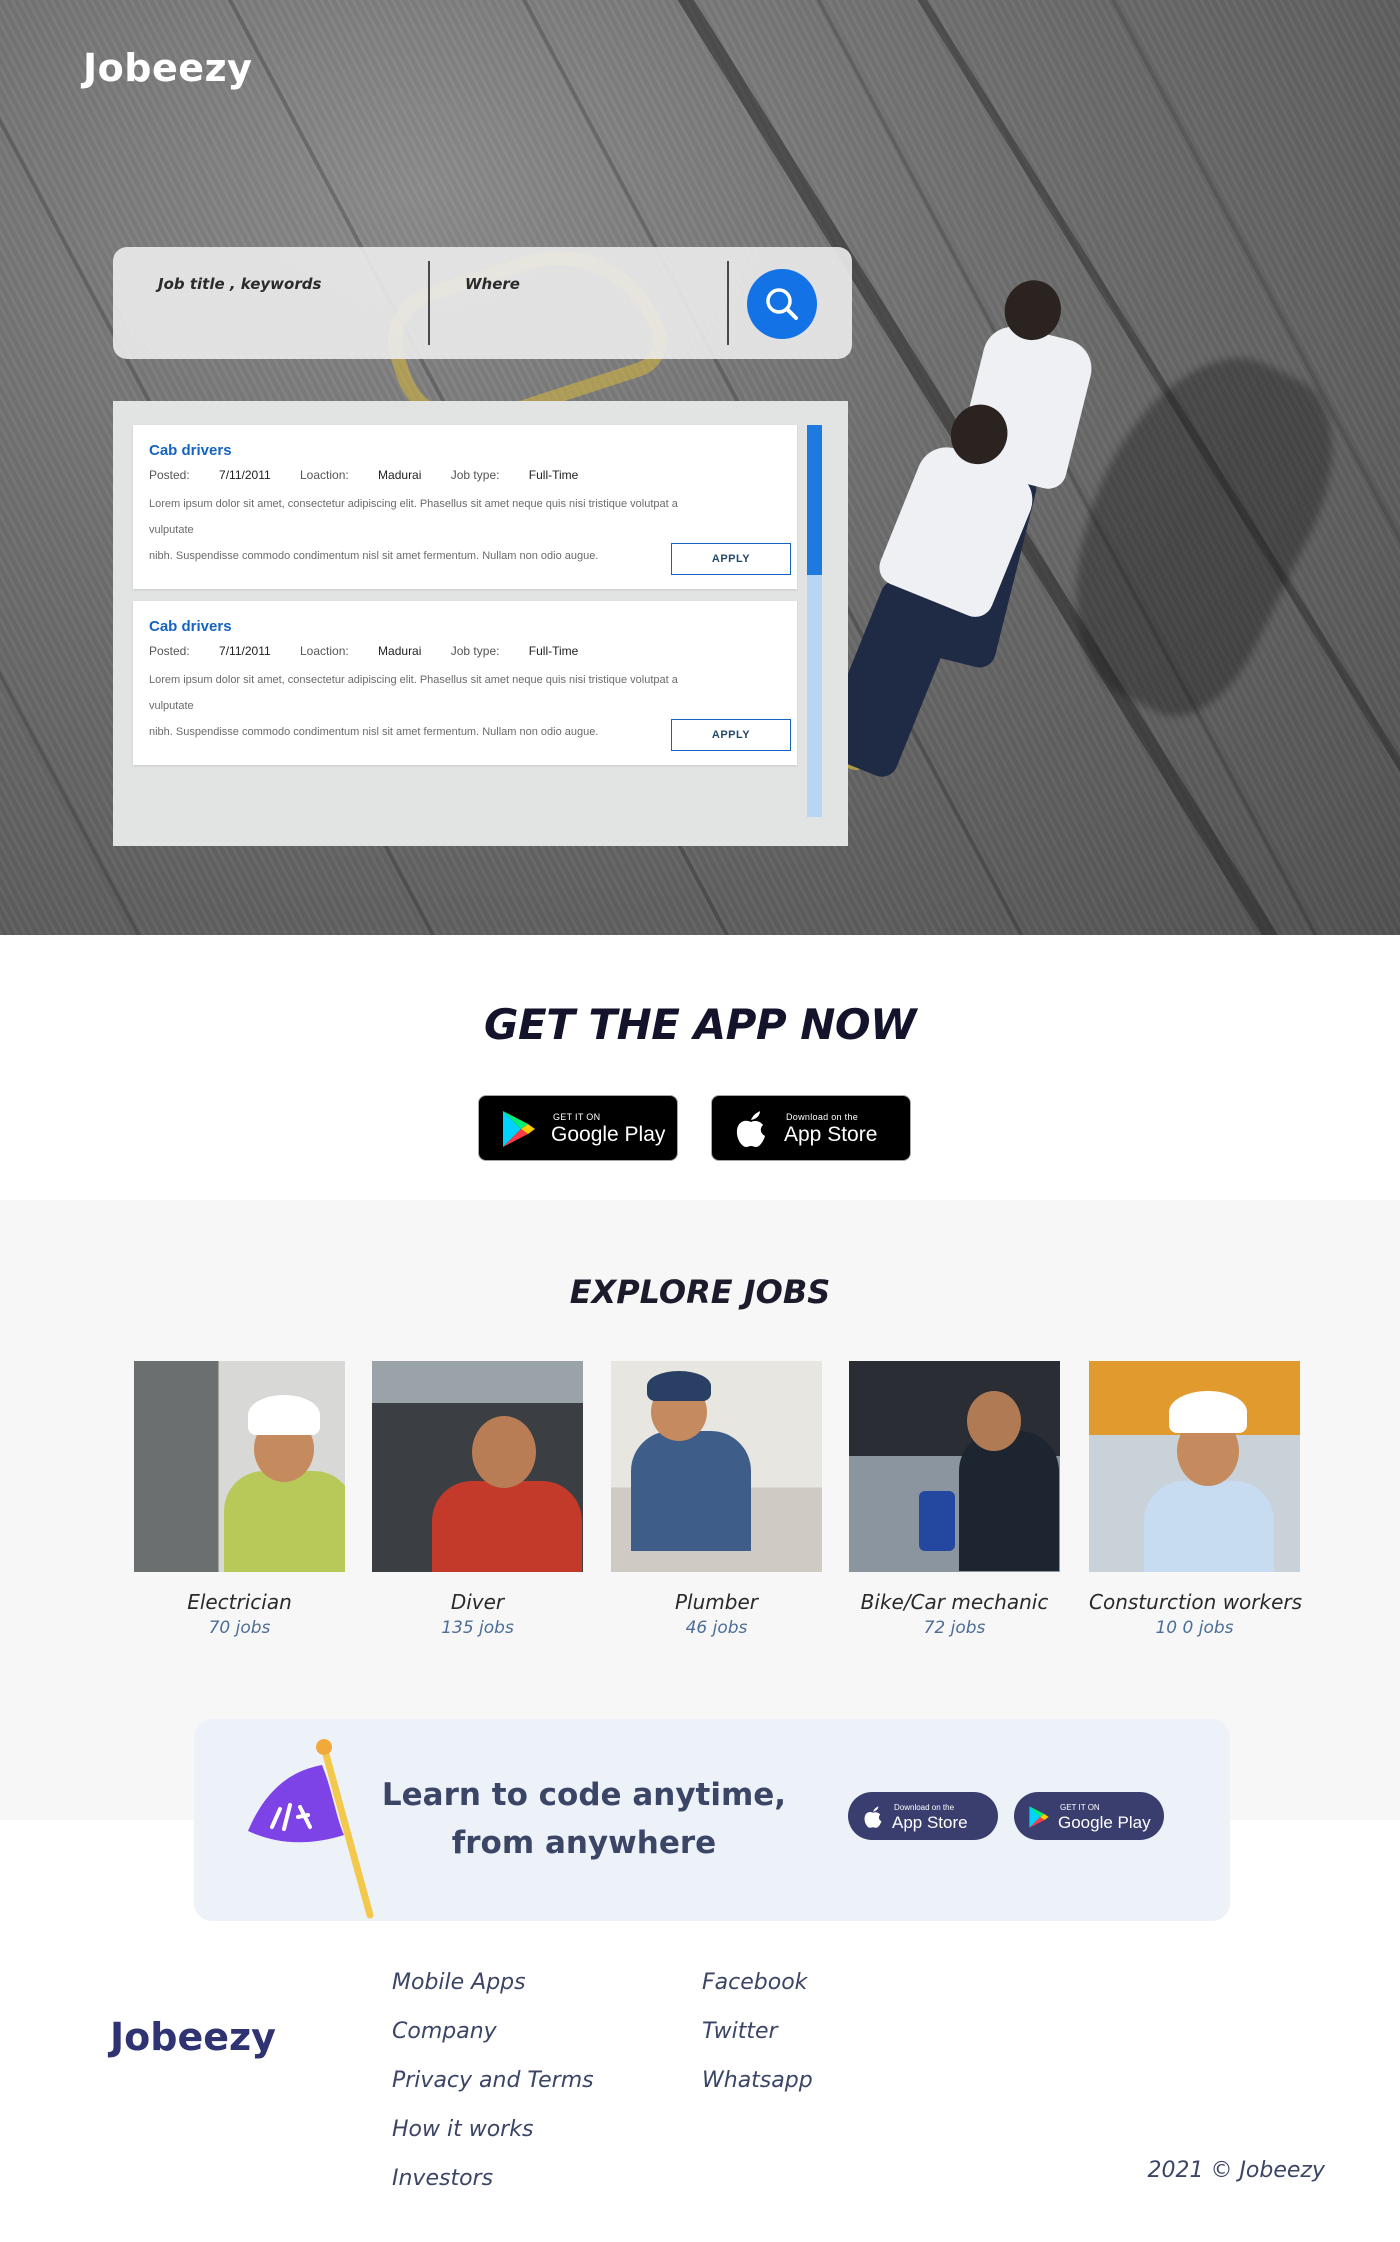 The image size is (1400, 2242). I want to click on job-category-card: Electrician 70 jobs, so click(239, 1499).